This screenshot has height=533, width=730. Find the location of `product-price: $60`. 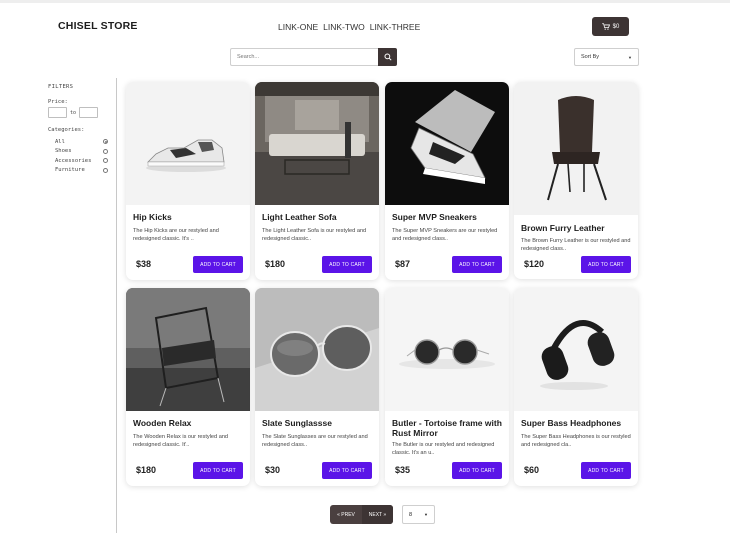

product-price: $60 is located at coordinates (532, 470).